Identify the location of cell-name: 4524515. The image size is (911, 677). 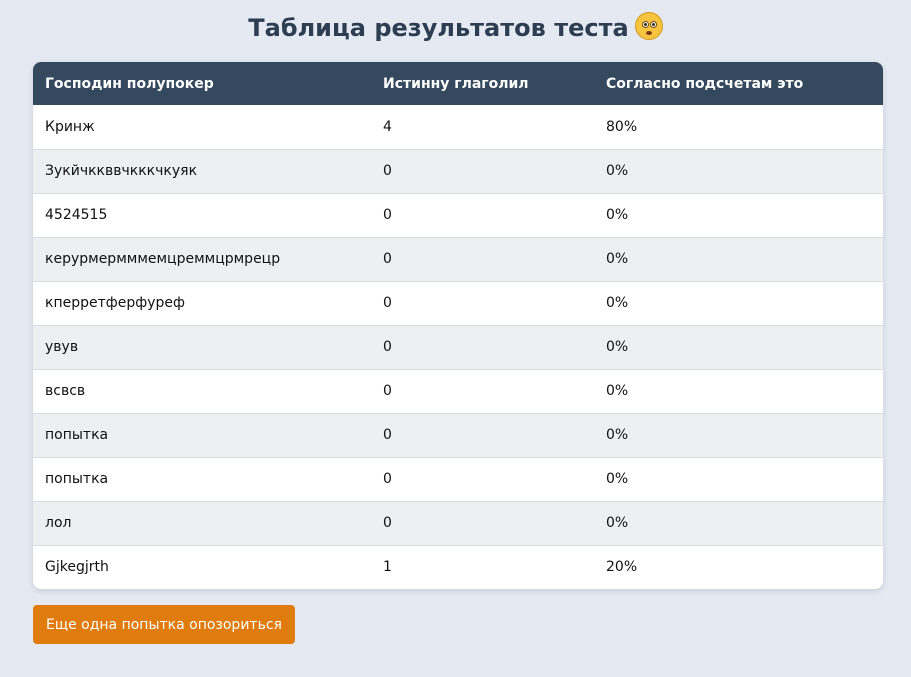
(202, 214).